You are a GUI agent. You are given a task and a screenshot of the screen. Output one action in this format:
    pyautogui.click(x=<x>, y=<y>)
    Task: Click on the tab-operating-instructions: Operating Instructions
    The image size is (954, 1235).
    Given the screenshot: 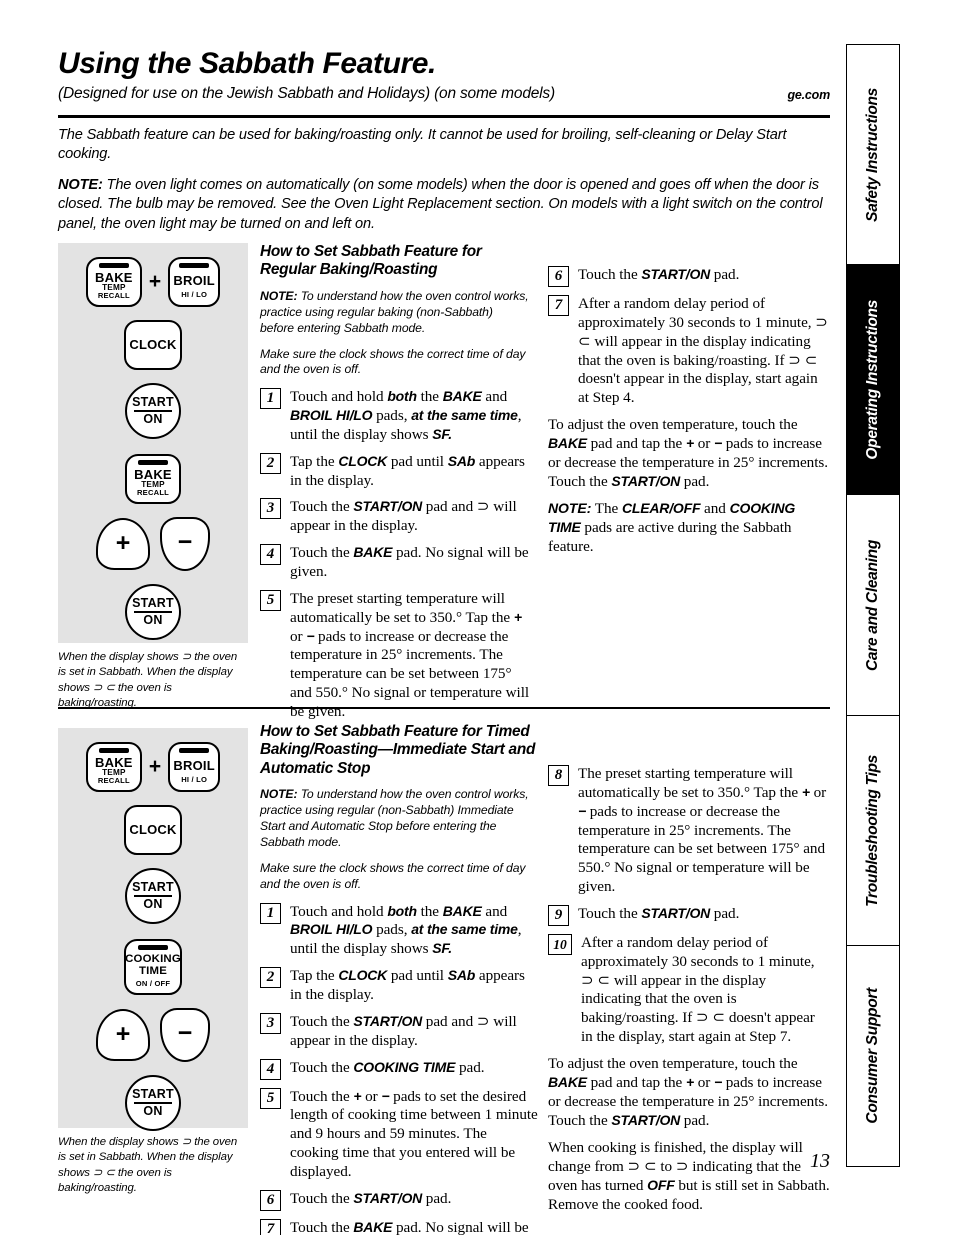 What is the action you would take?
    pyautogui.click(x=873, y=380)
    